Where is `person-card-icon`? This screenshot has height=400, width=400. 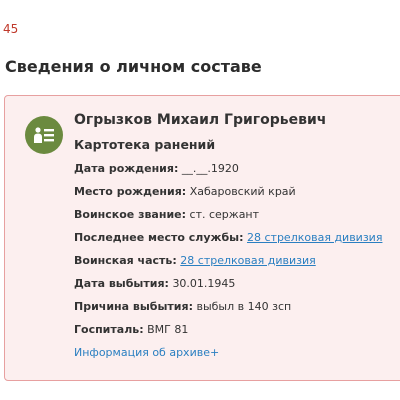 person-card-icon is located at coordinates (44, 135).